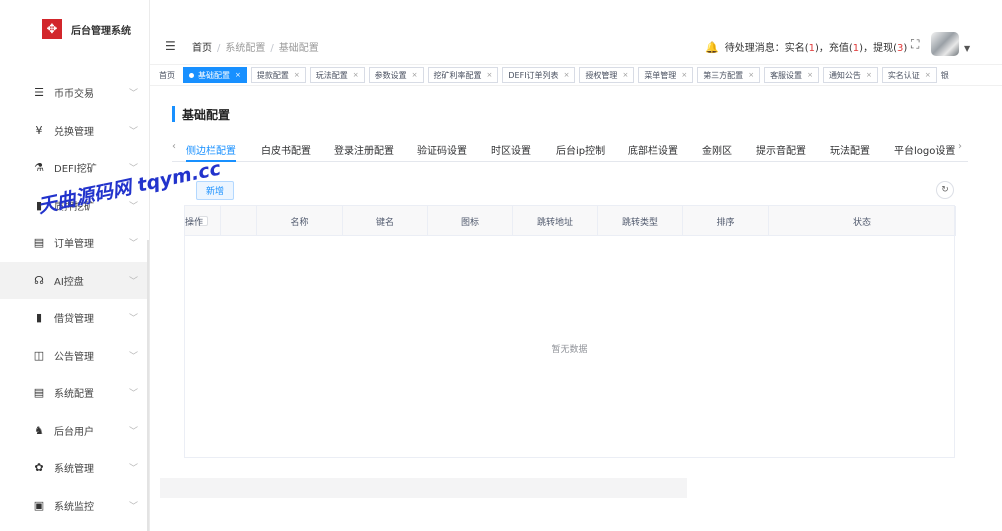 The image size is (1002, 531). I want to click on sidebar-item: ▮ 质押挖矿 ﹀, so click(74, 206).